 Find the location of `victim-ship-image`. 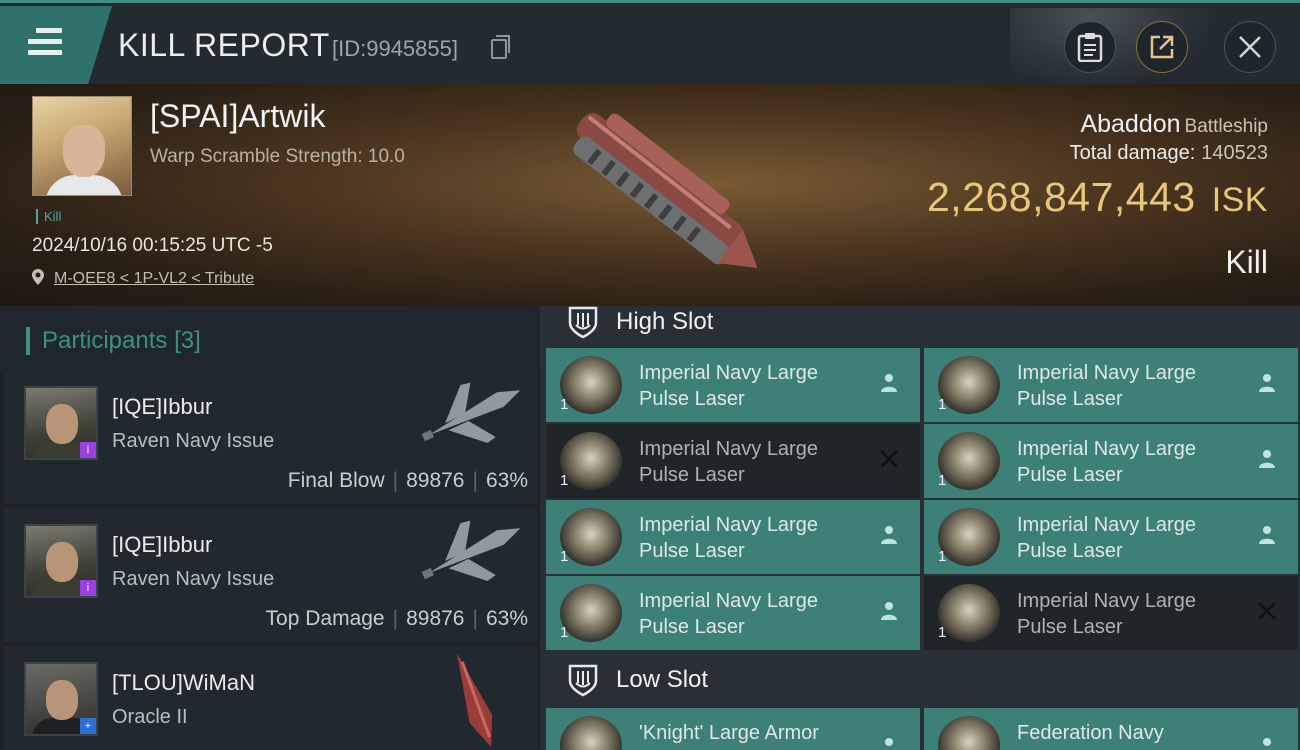

victim-ship-image is located at coordinates (665, 190).